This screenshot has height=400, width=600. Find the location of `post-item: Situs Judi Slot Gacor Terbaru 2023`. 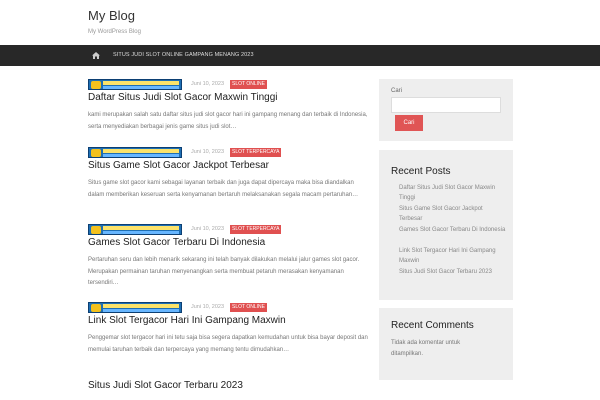

post-item: Situs Judi Slot Gacor Terbaru 2023 is located at coordinates (228, 384).